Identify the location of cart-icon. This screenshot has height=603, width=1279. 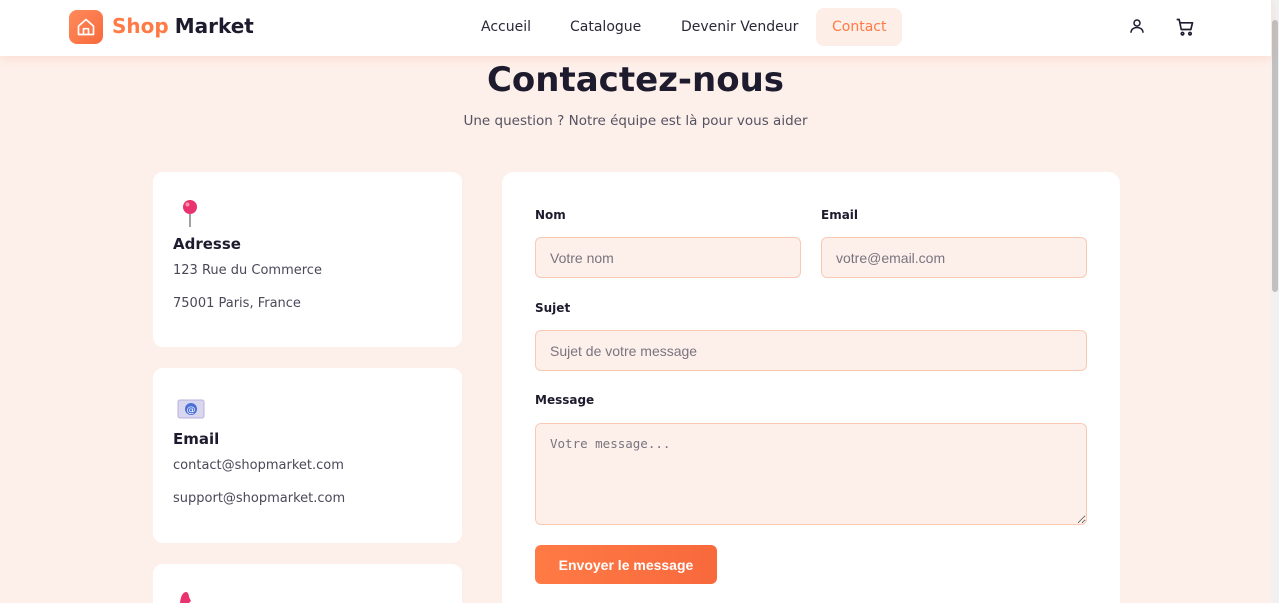
(1185, 27).